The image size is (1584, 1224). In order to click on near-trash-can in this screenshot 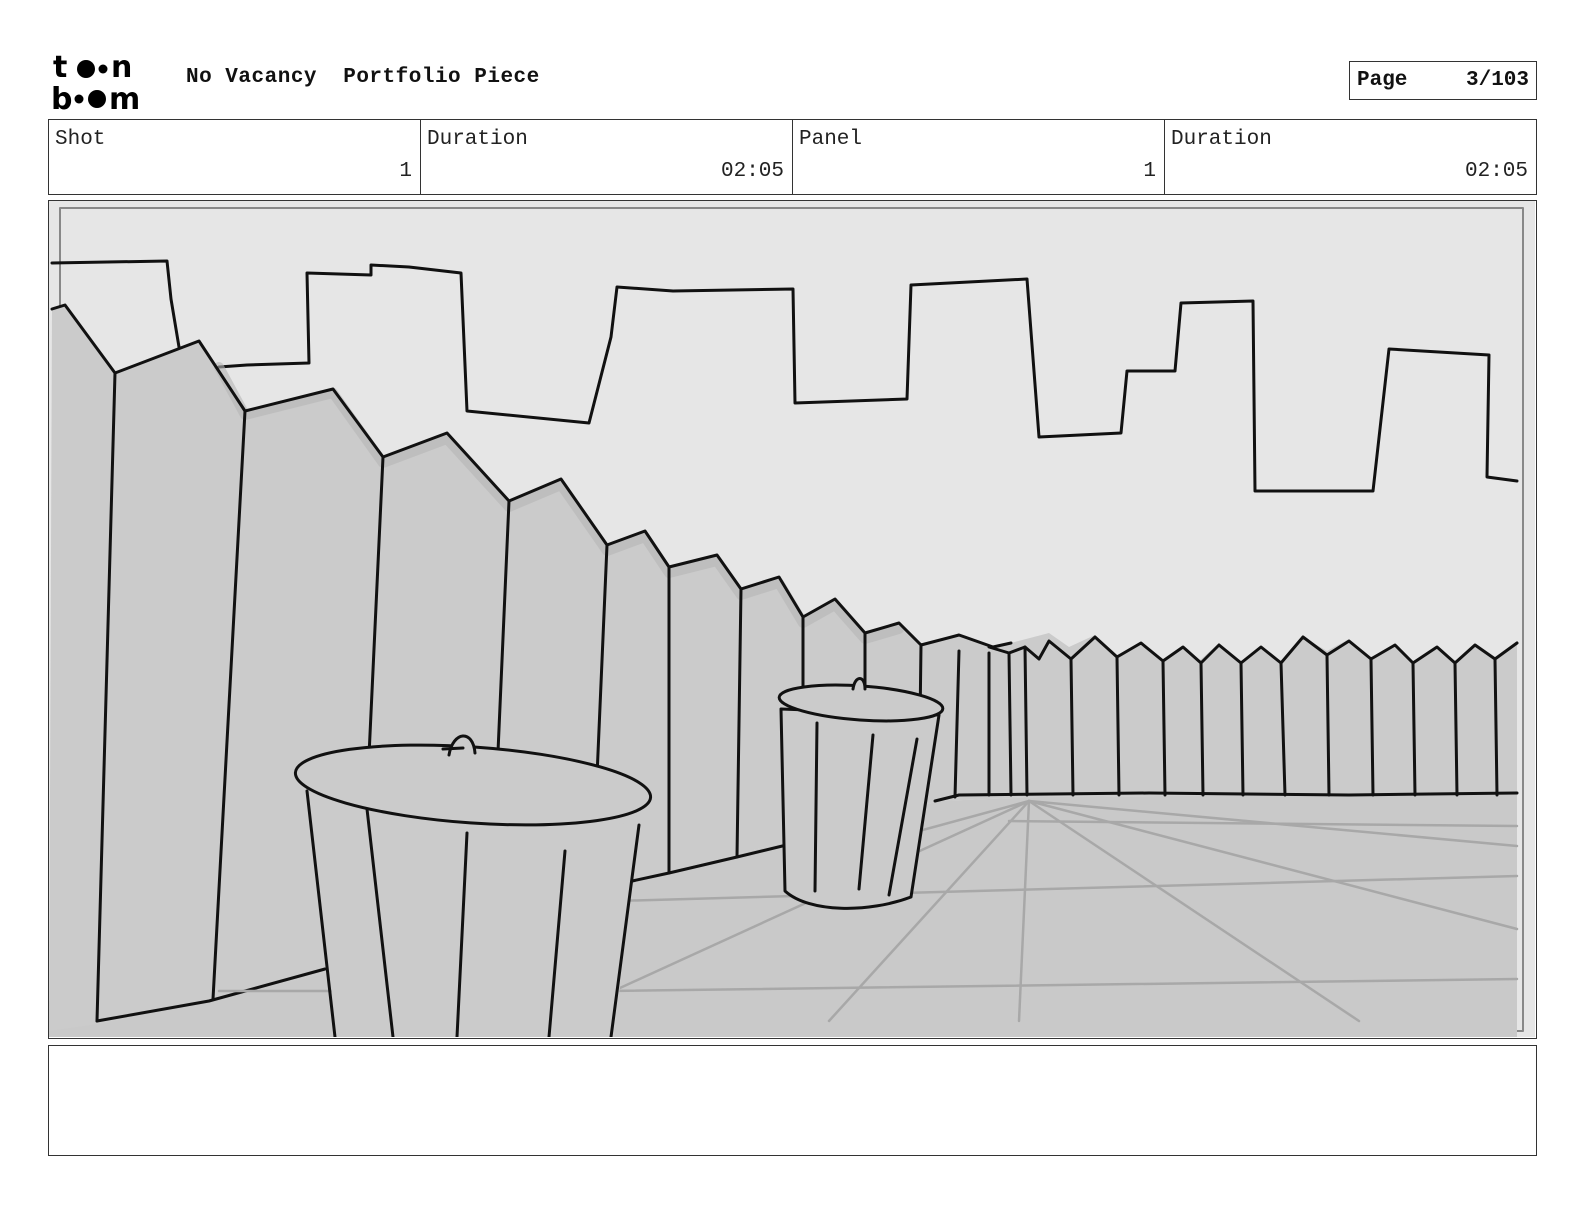, I will do `click(473, 885)`.